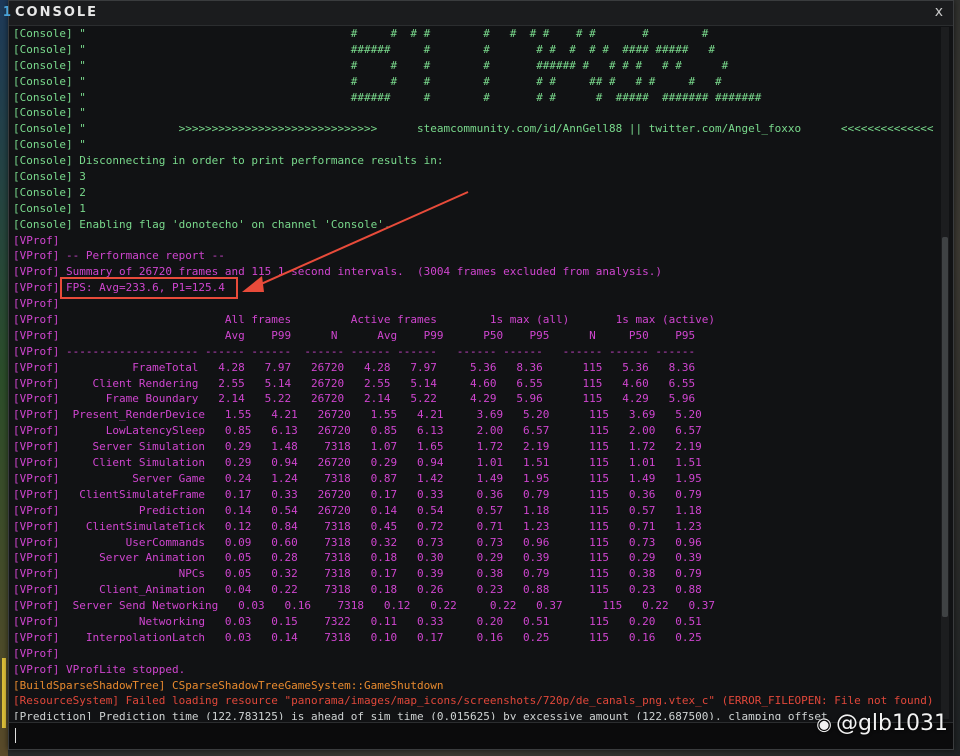  I want to click on scrollbar, so click(945, 373).